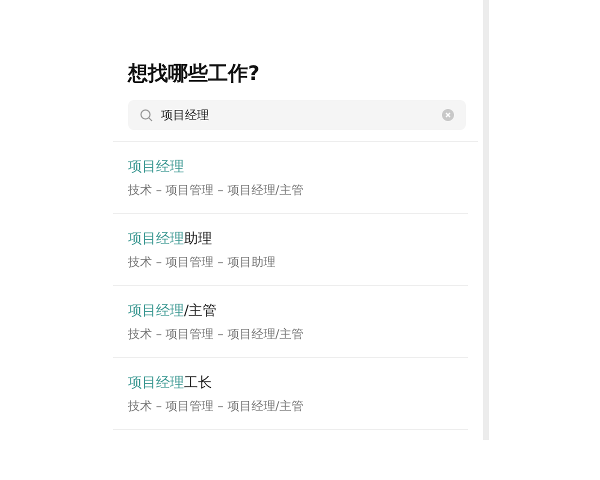 The height and width of the screenshot is (480, 600). What do you see at coordinates (202, 262) in the screenshot?
I see `category-path: 技术 – 项目管理 – 项目助理` at bounding box center [202, 262].